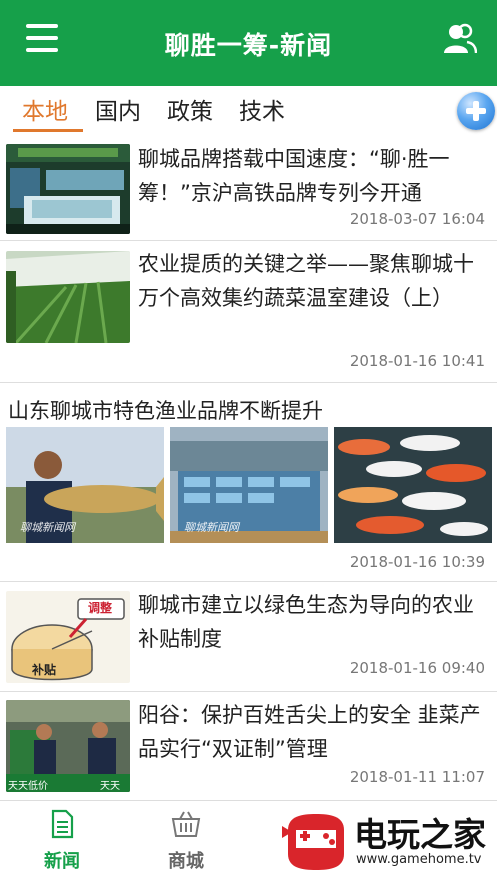 The height and width of the screenshot is (884, 497). Describe the element at coordinates (476, 111) in the screenshot. I see `add-channel-icon` at that location.